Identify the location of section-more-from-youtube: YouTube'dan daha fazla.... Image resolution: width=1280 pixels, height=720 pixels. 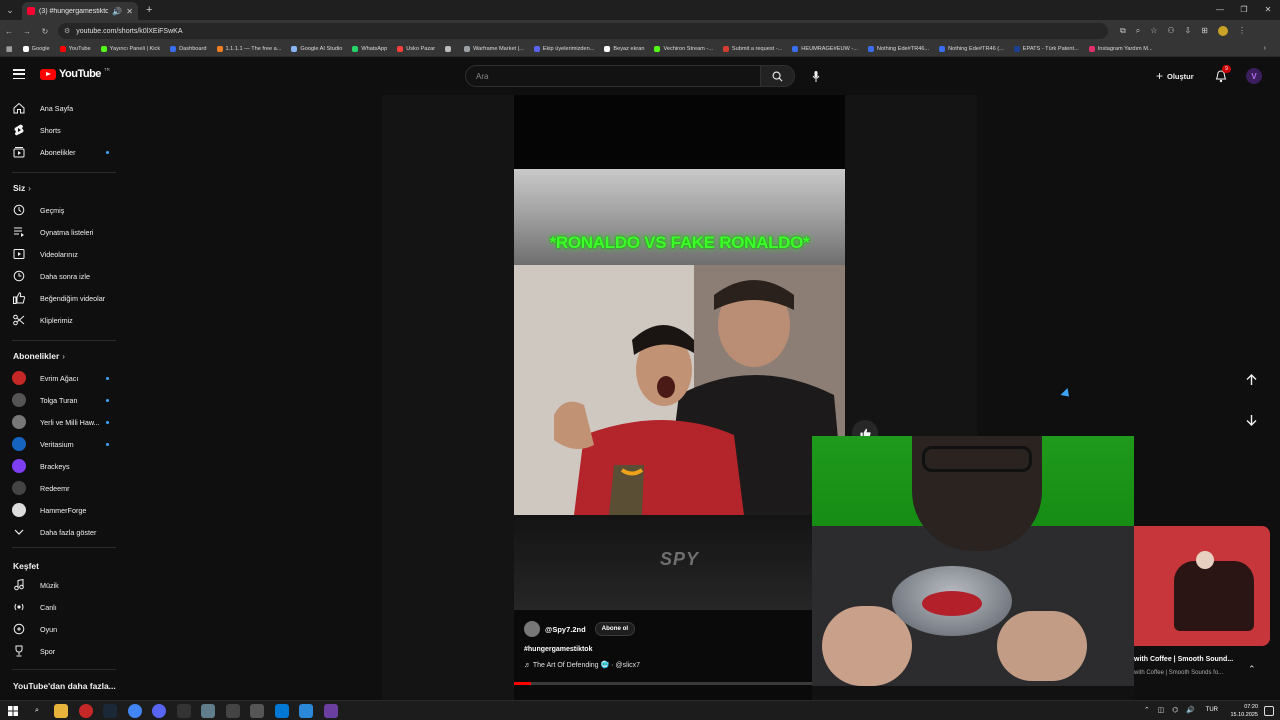
(64, 686).